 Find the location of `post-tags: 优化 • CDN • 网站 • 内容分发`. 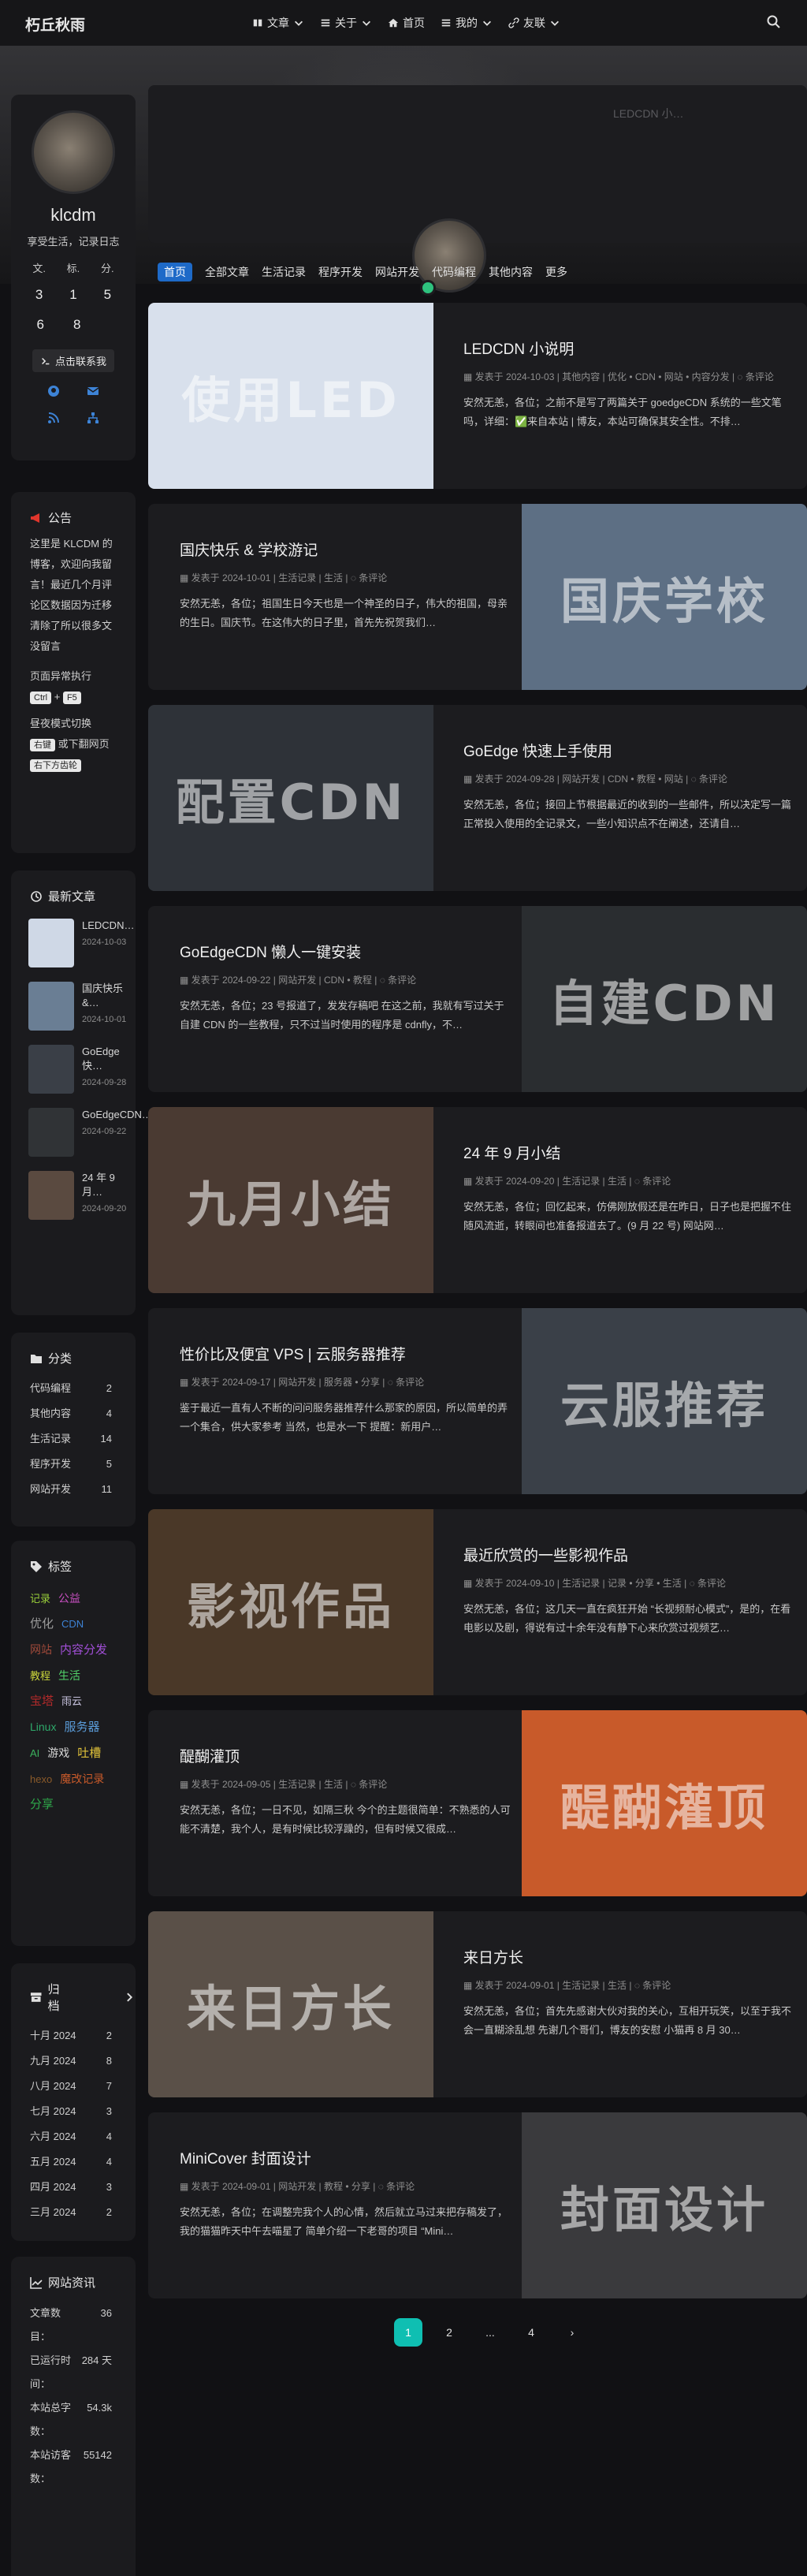

post-tags: 优化 • CDN • 网站 • 内容分发 is located at coordinates (669, 377).